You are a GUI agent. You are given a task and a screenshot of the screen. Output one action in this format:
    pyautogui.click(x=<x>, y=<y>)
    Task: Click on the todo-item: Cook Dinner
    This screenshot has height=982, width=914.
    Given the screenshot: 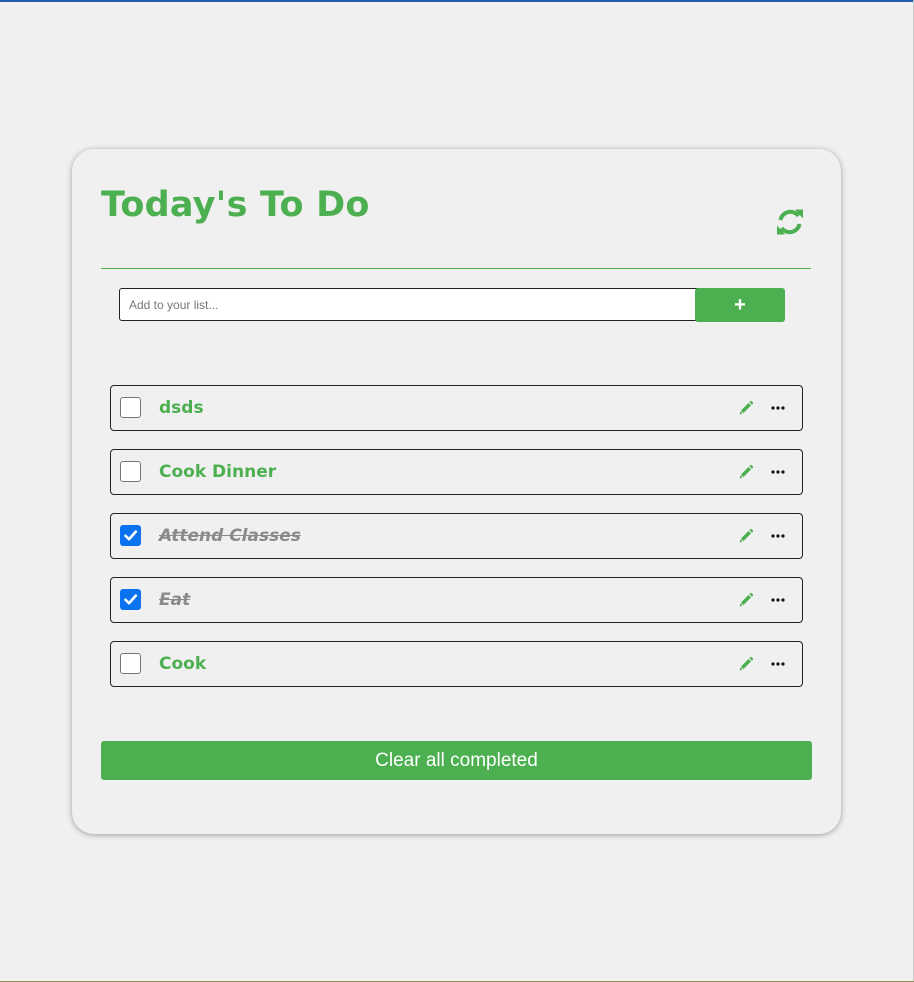 What is the action you would take?
    pyautogui.click(x=456, y=472)
    